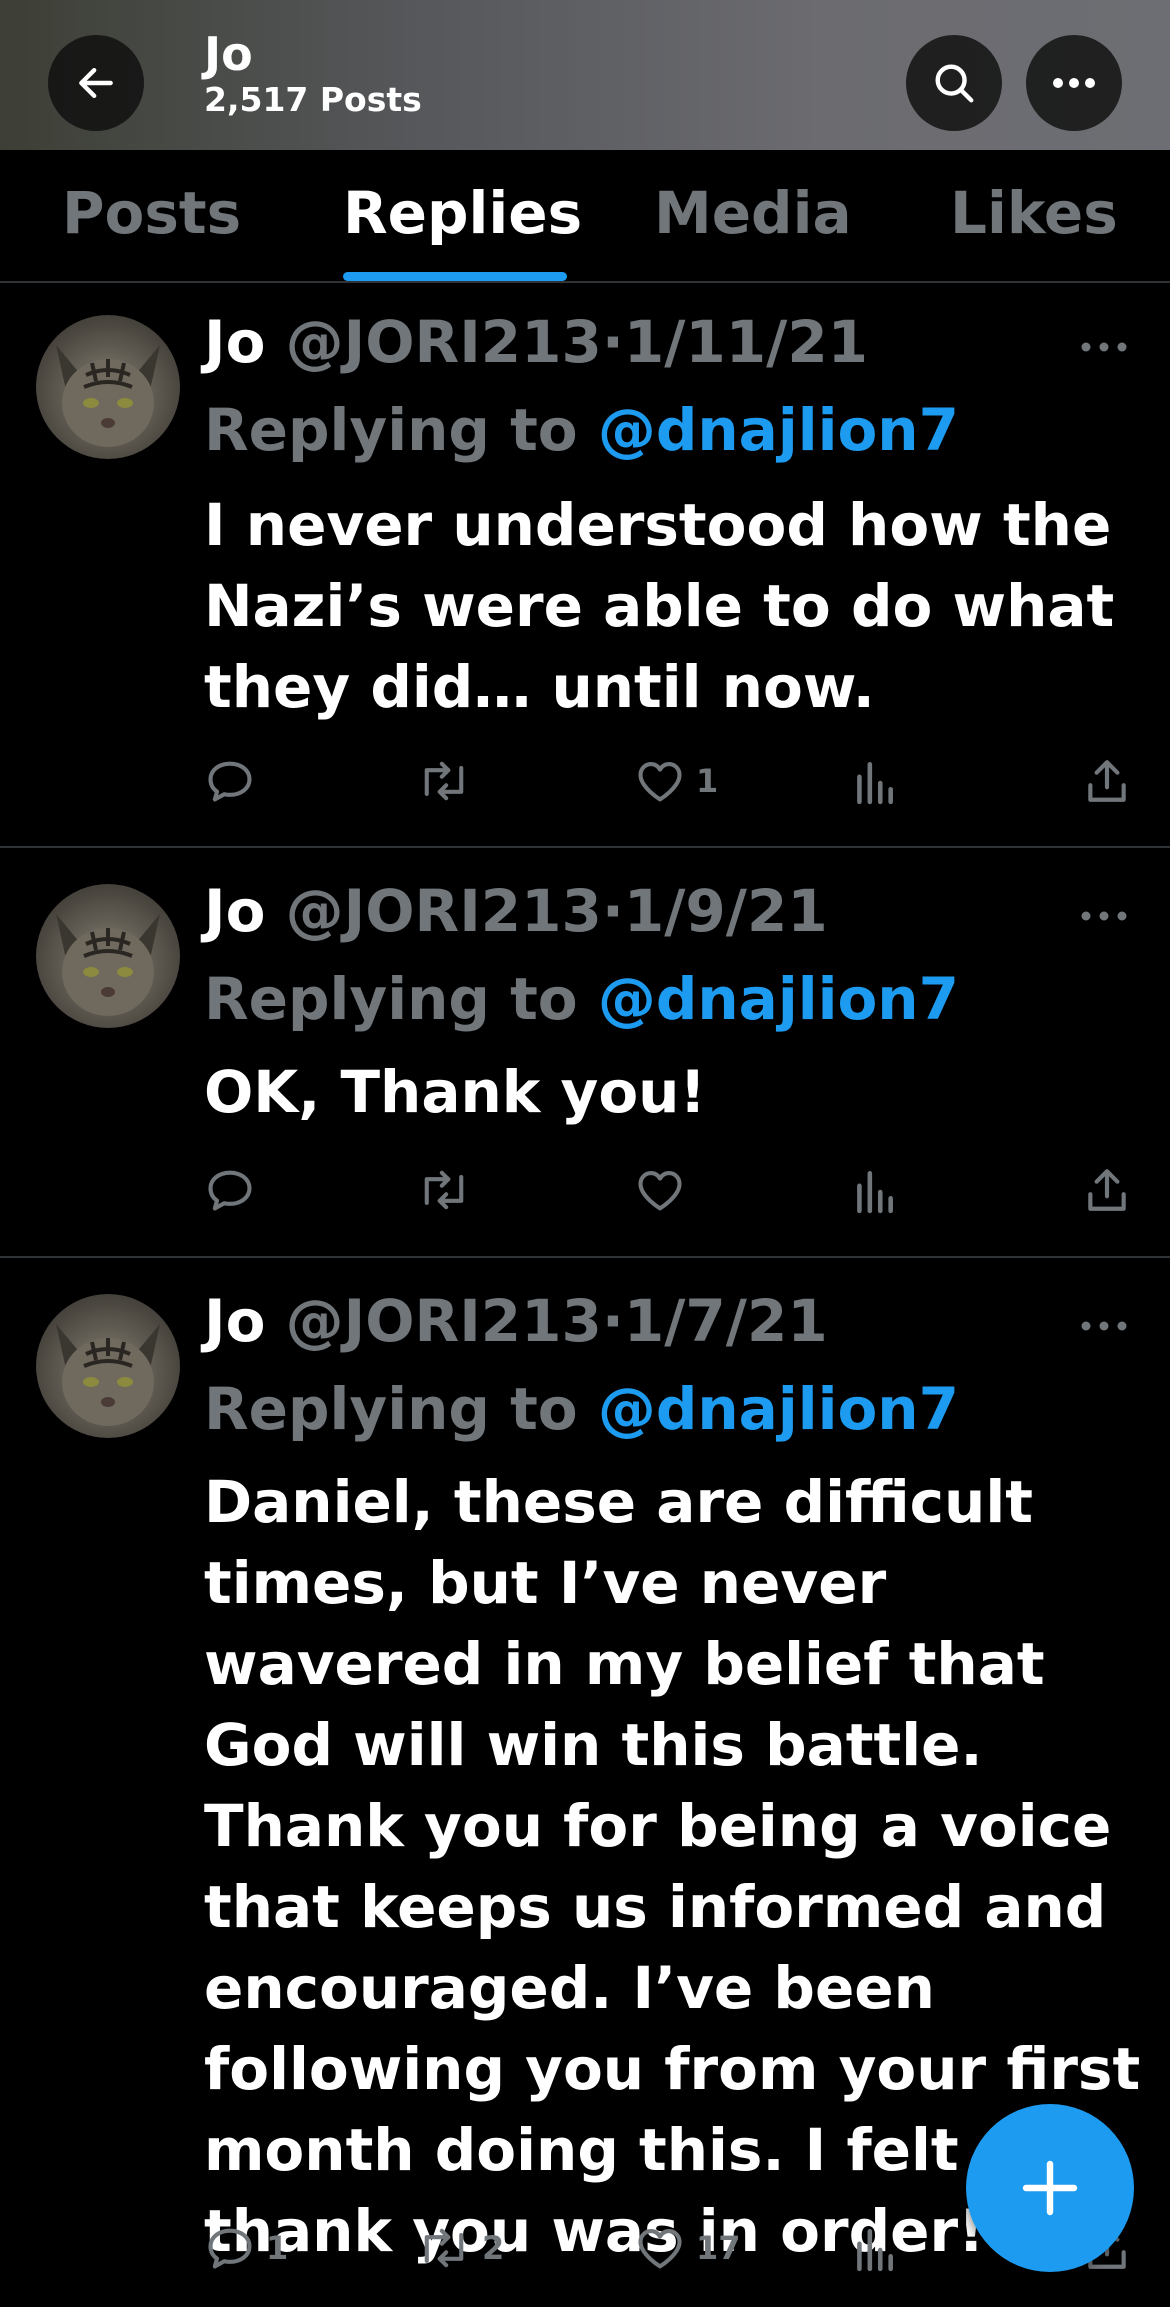 The width and height of the screenshot is (1170, 2307). What do you see at coordinates (228, 54) in the screenshot?
I see `profile-name: Jo` at bounding box center [228, 54].